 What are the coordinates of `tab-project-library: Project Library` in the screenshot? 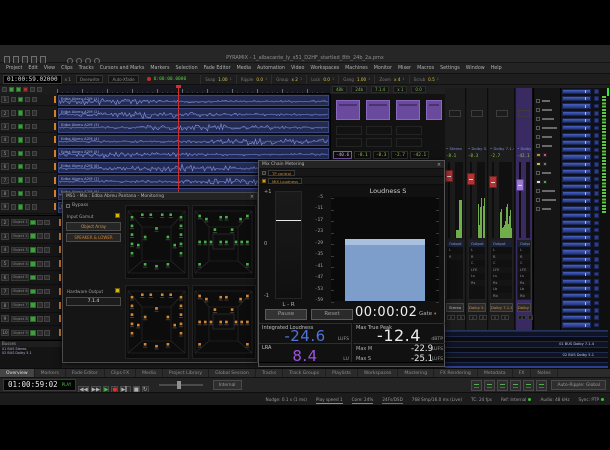 It's located at (186, 373).